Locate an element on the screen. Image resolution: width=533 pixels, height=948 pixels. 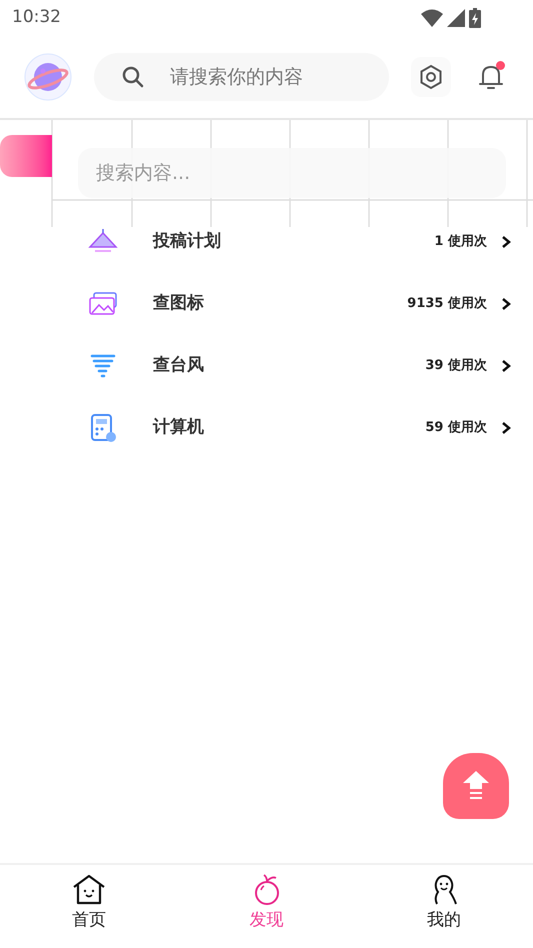
calculator-icon is located at coordinates (103, 428).